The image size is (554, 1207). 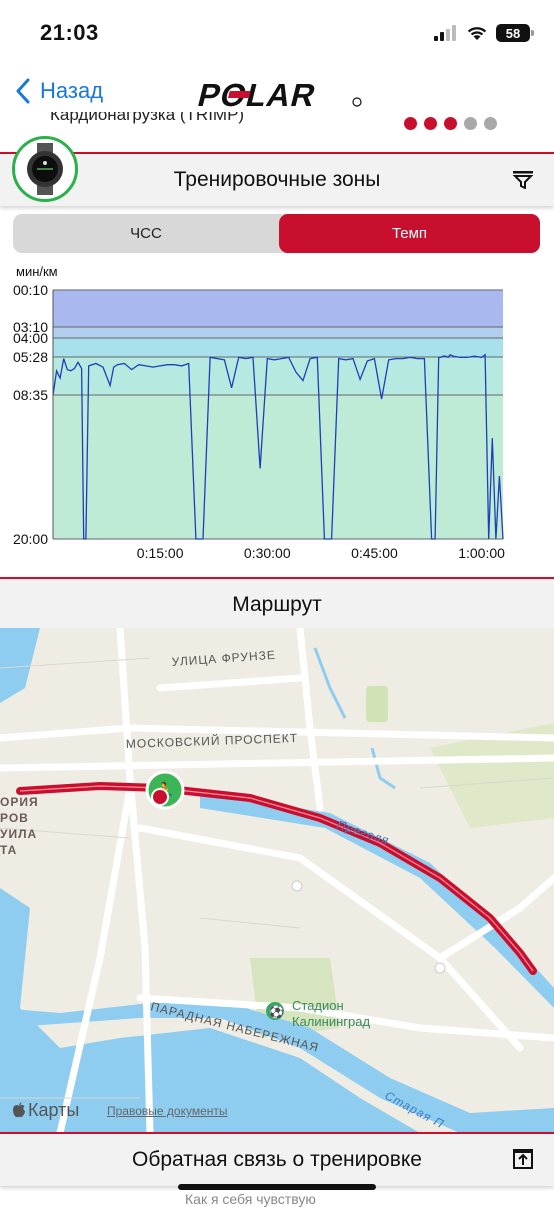 I want to click on map-label-stadium: Стадион, so click(x=318, y=1005).